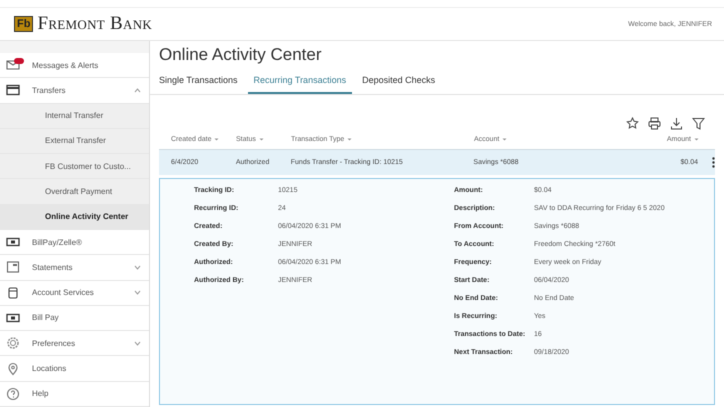  I want to click on help-icon, so click(13, 393).